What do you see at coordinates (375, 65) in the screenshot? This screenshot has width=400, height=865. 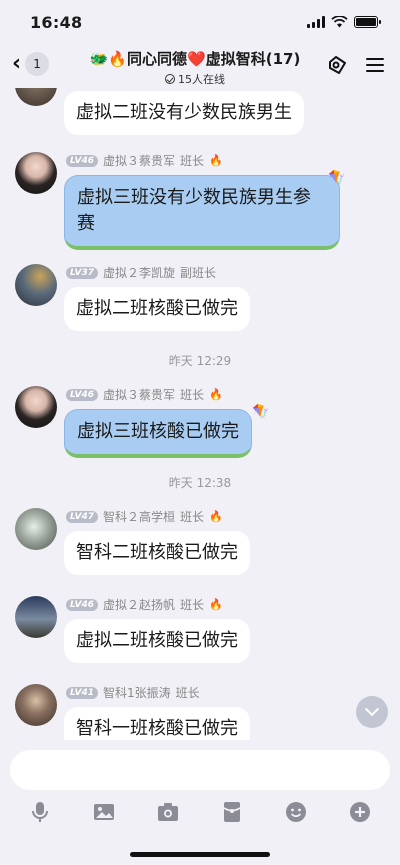 I see `menu-icon` at bounding box center [375, 65].